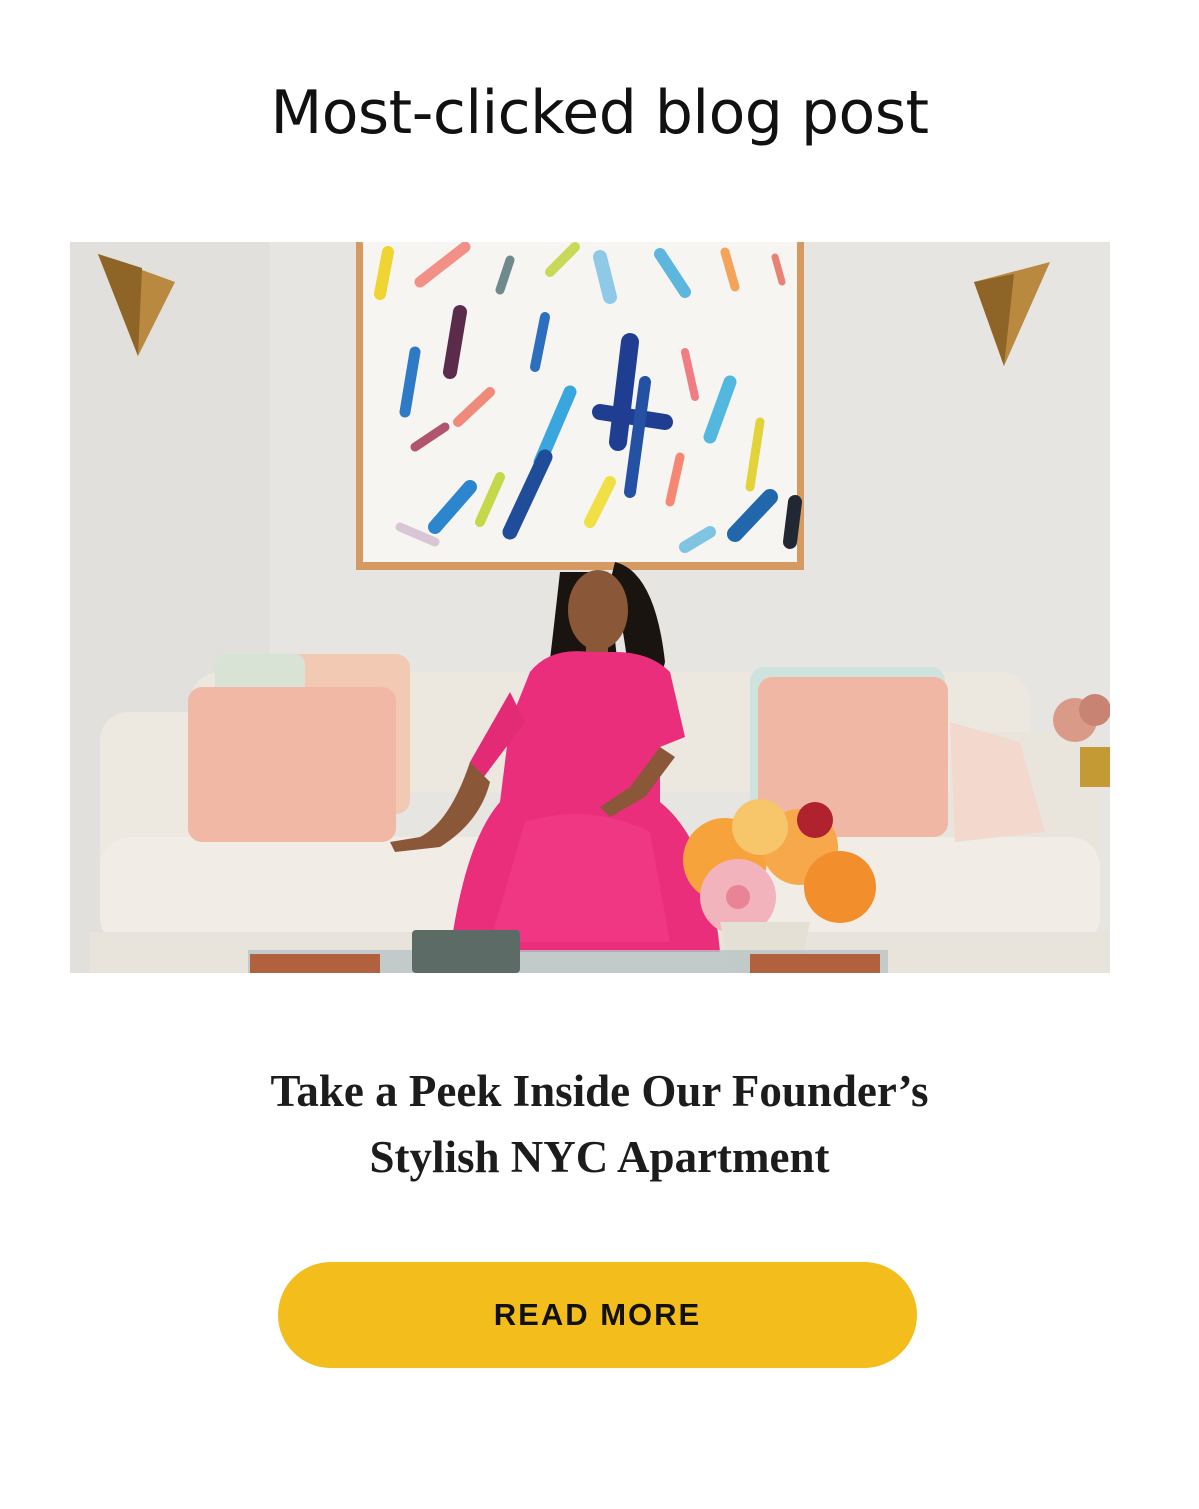 Image resolution: width=1199 pixels, height=1509 pixels. What do you see at coordinates (597, 1315) in the screenshot?
I see `read-more-button: READ MORE` at bounding box center [597, 1315].